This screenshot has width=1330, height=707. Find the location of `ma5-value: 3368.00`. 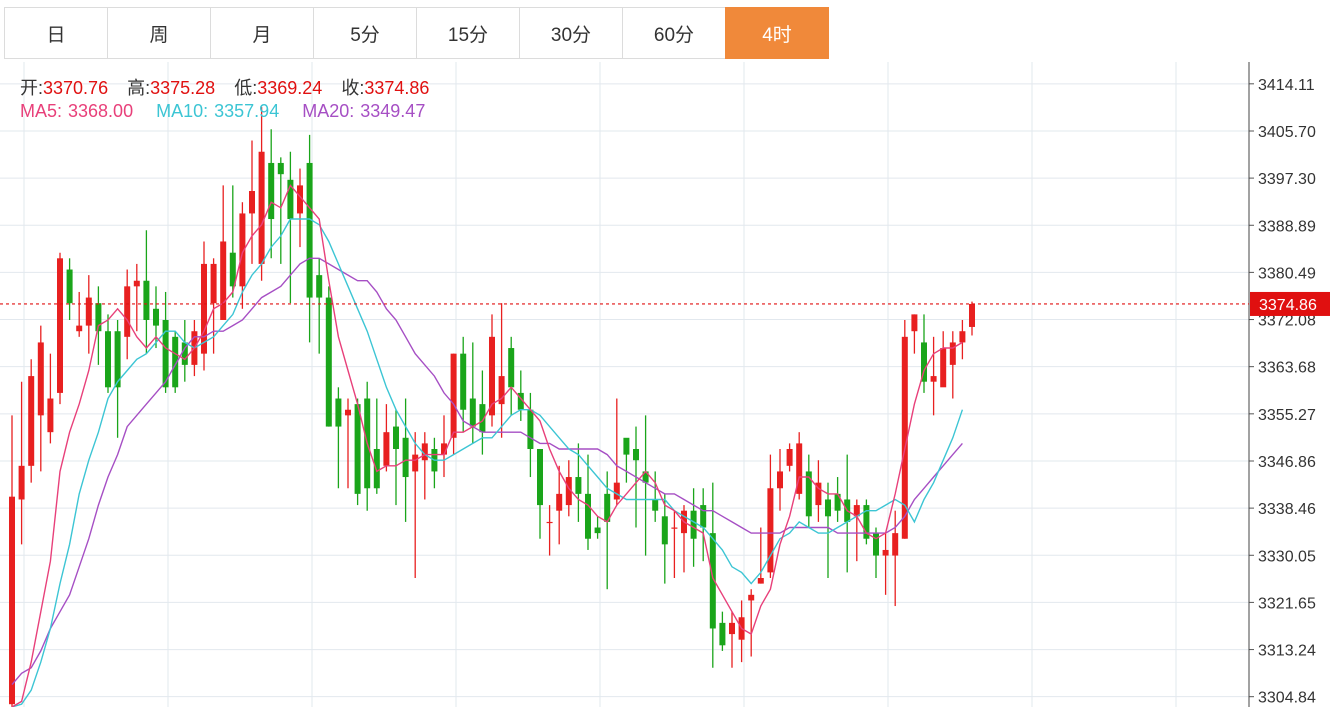

ma5-value: 3368.00 is located at coordinates (101, 111).